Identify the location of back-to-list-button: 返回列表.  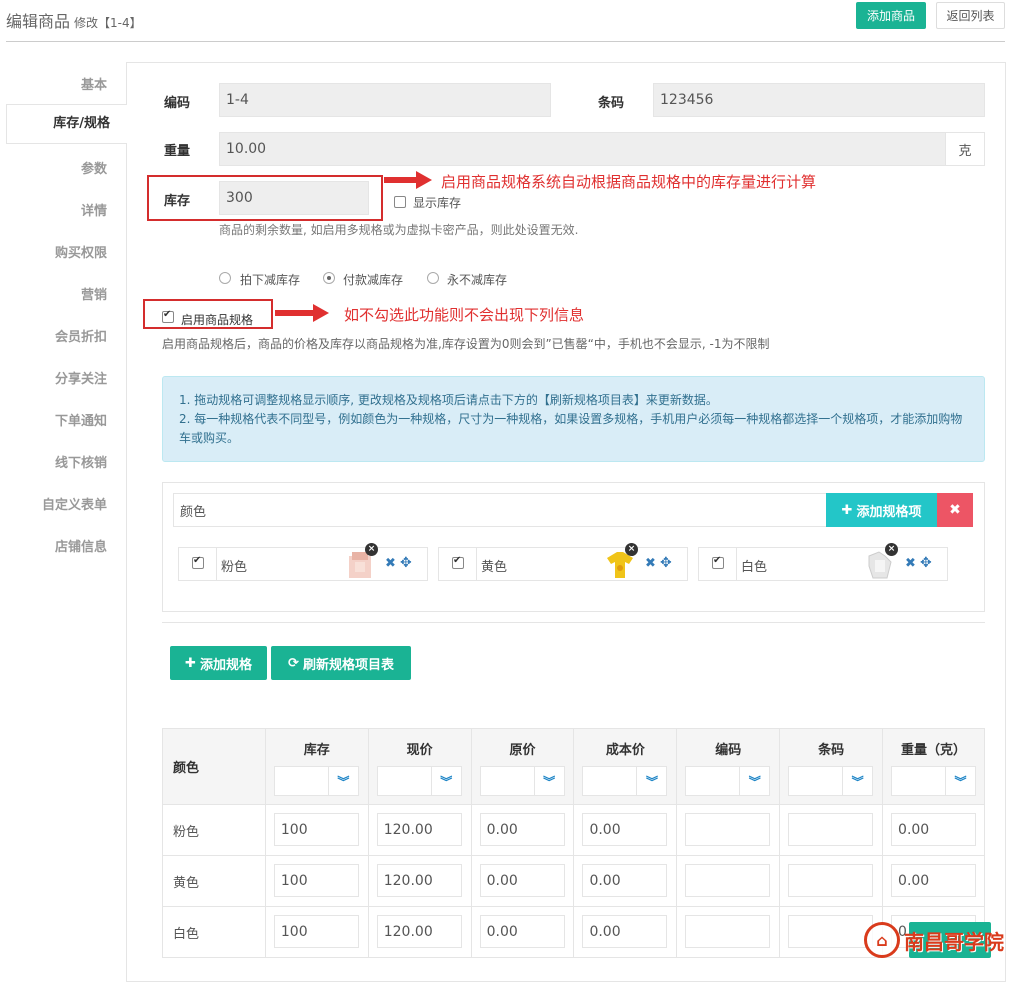
(970, 15).